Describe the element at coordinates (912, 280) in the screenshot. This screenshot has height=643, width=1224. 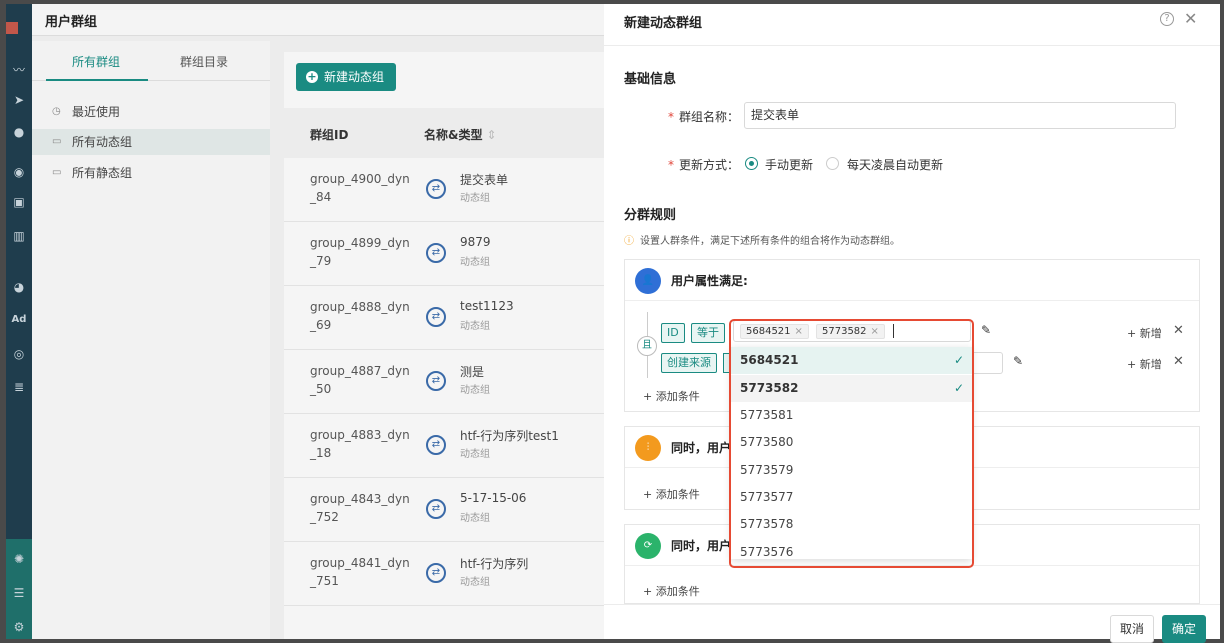
I see `card-header: 👤 用户属性满足:` at that location.